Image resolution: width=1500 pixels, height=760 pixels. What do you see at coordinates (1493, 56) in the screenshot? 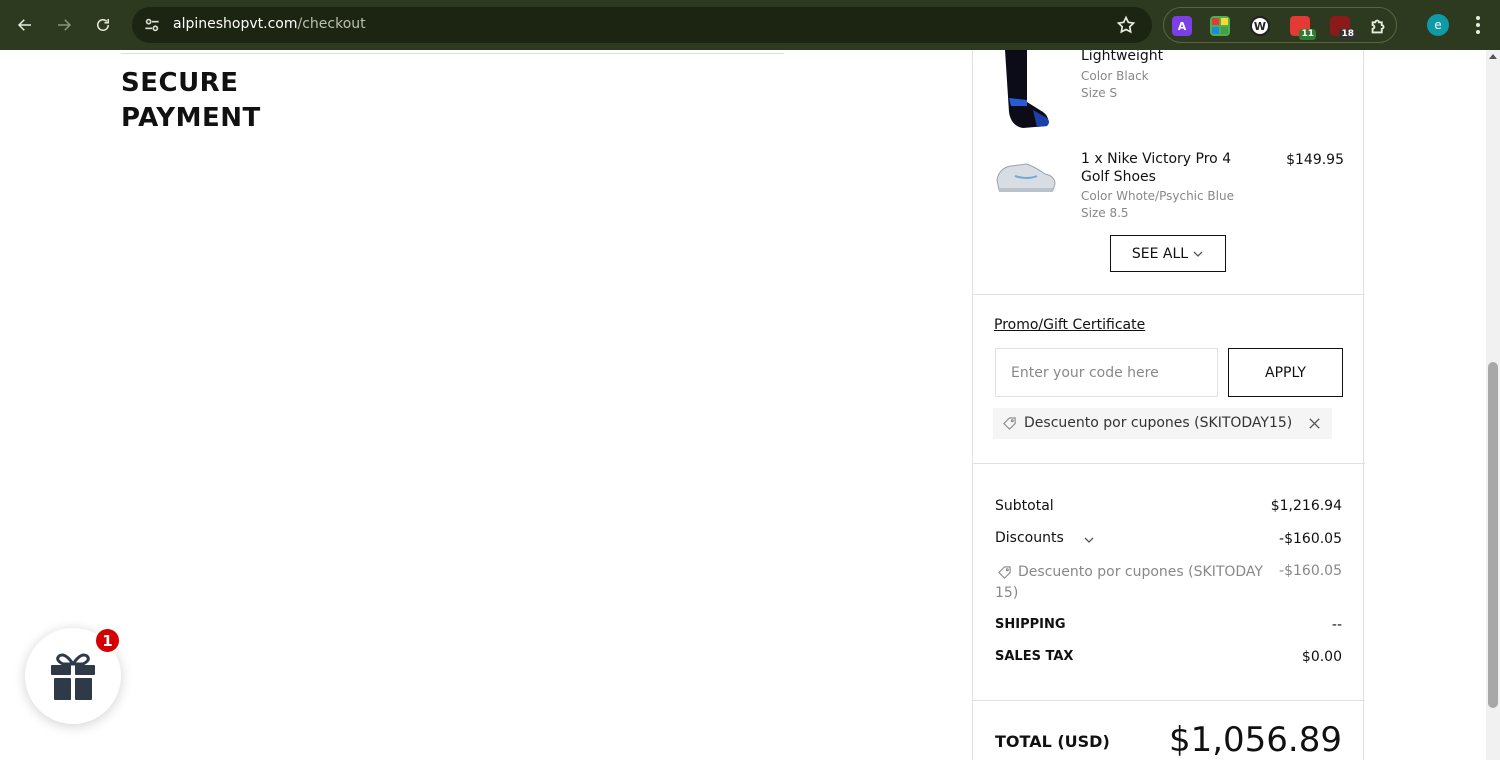
I see `scroll-up-arrow` at bounding box center [1493, 56].